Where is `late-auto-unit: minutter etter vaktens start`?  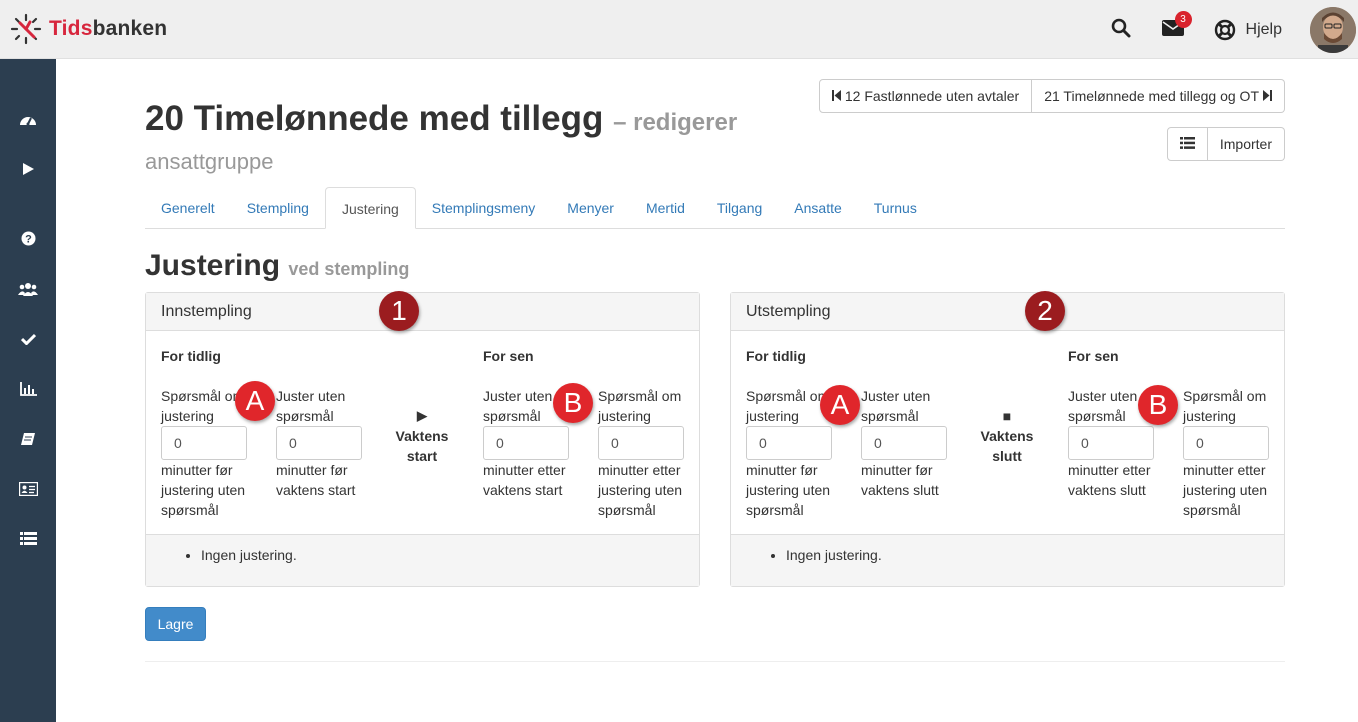 late-auto-unit: minutter etter vaktens start is located at coordinates (524, 480).